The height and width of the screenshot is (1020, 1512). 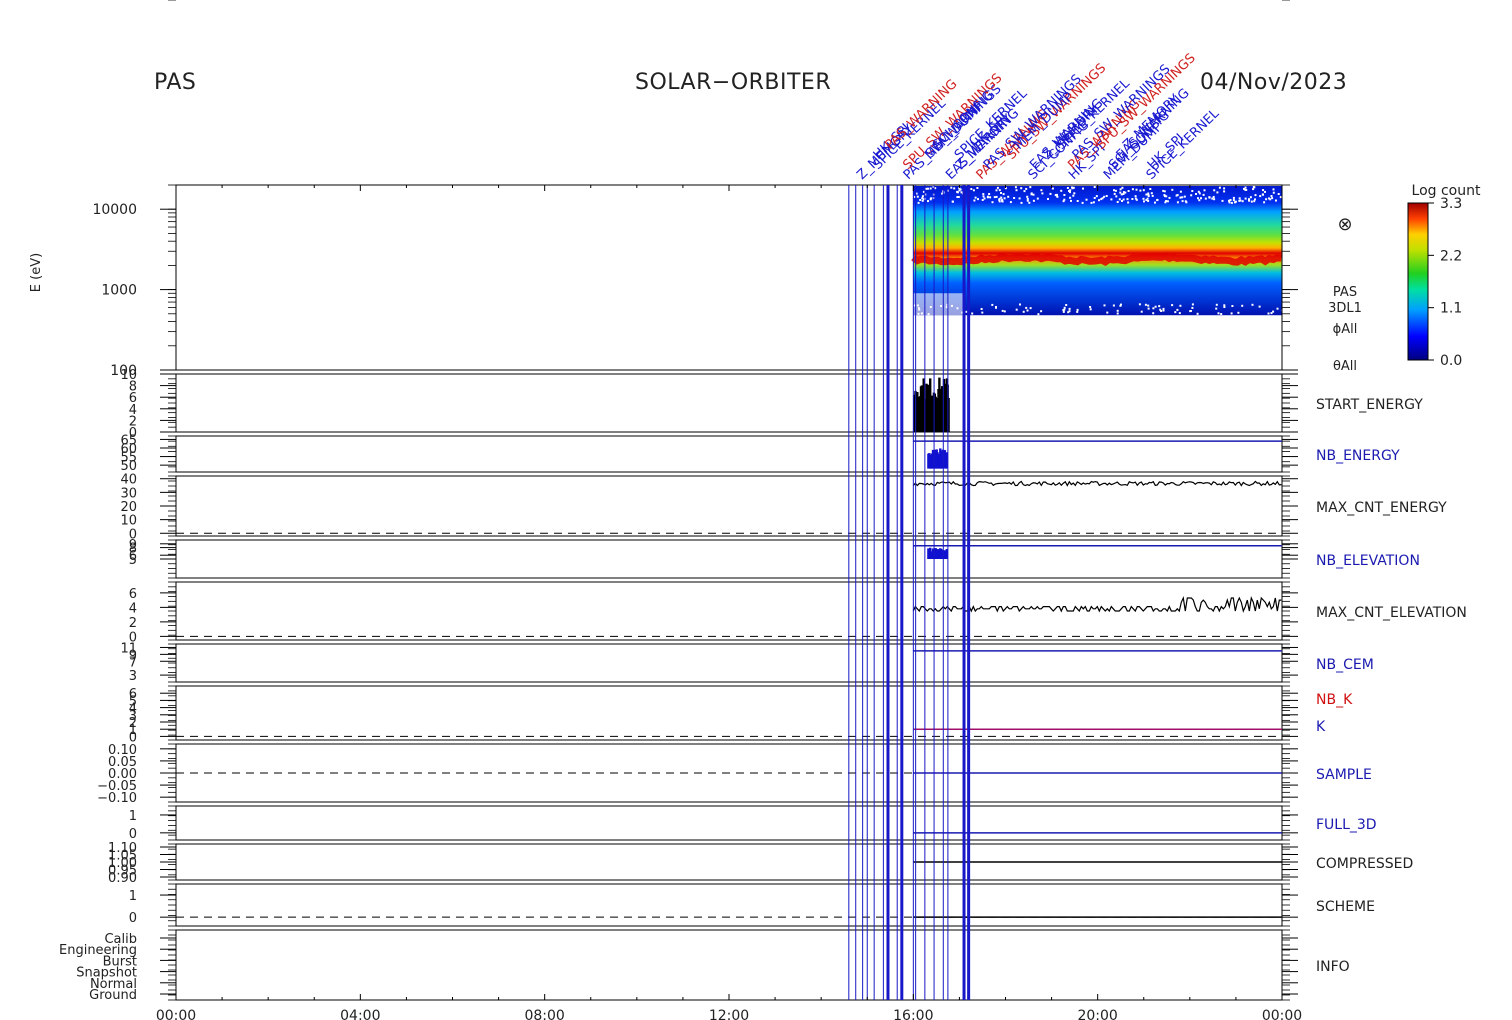 What do you see at coordinates (729, 905) in the screenshot?
I see `panel-frame` at bounding box center [729, 905].